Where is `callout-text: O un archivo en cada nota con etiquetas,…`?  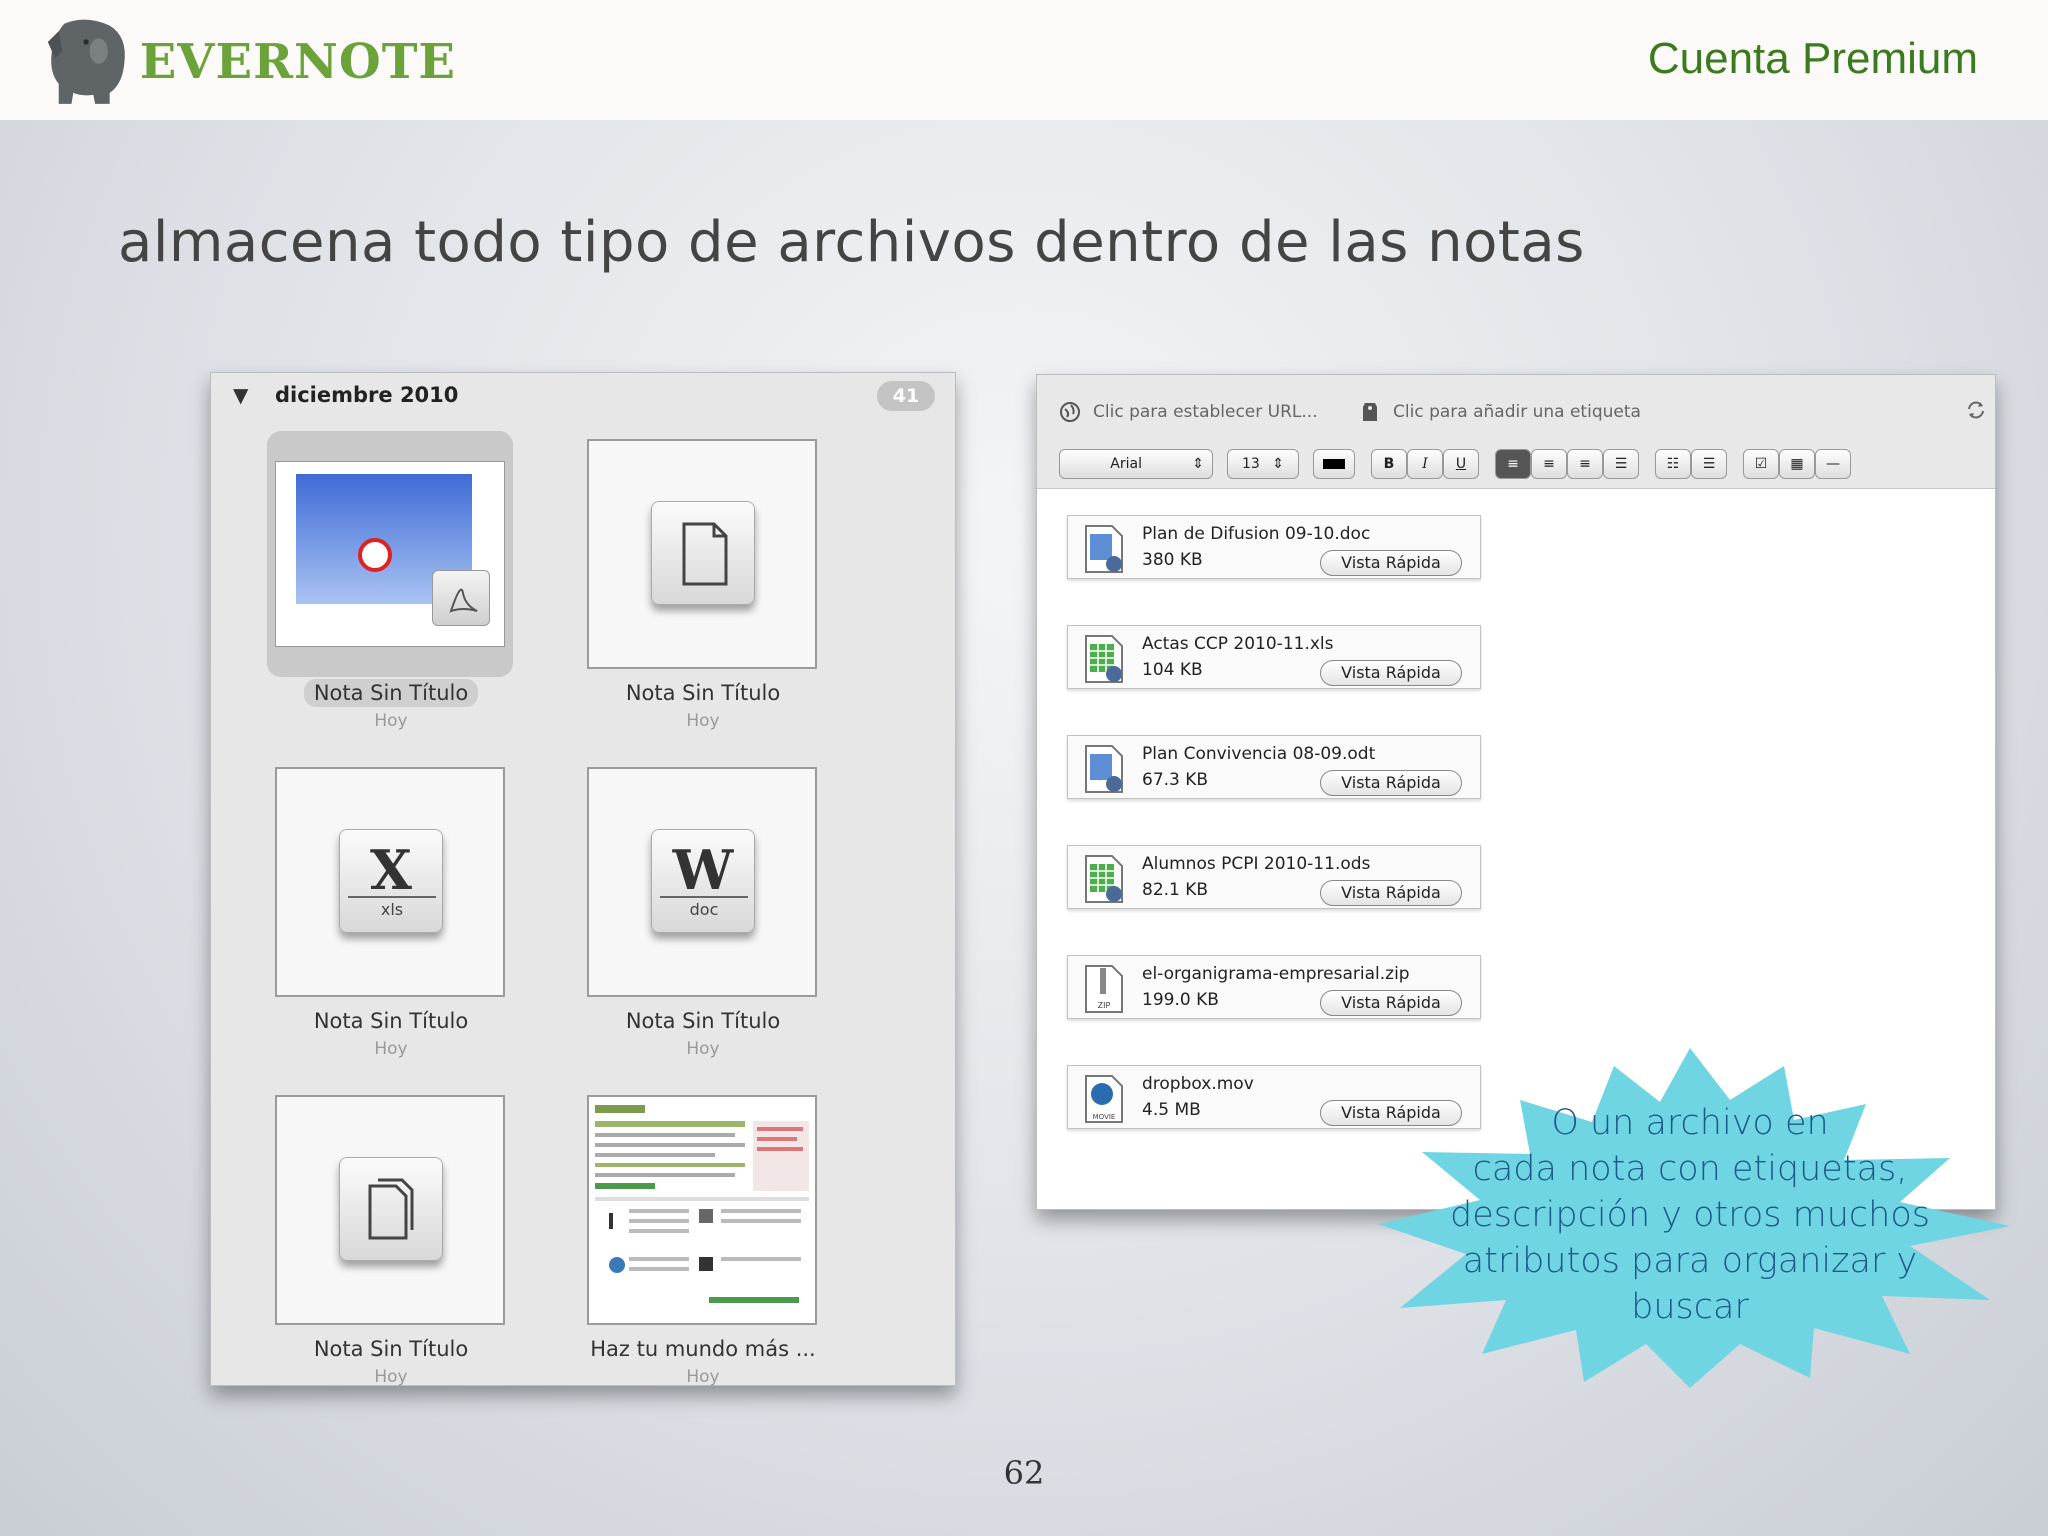
callout-text: O un archivo en cada nota con etiquetas,… is located at coordinates (1690, 1215).